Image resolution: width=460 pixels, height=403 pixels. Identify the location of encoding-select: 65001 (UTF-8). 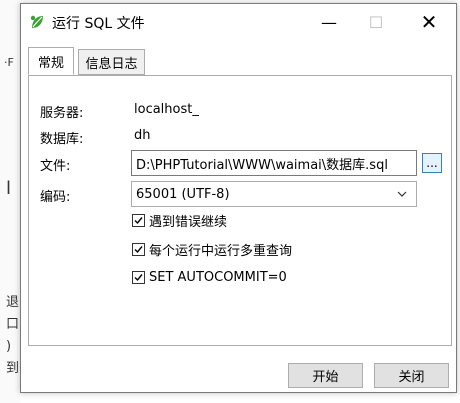
(274, 194).